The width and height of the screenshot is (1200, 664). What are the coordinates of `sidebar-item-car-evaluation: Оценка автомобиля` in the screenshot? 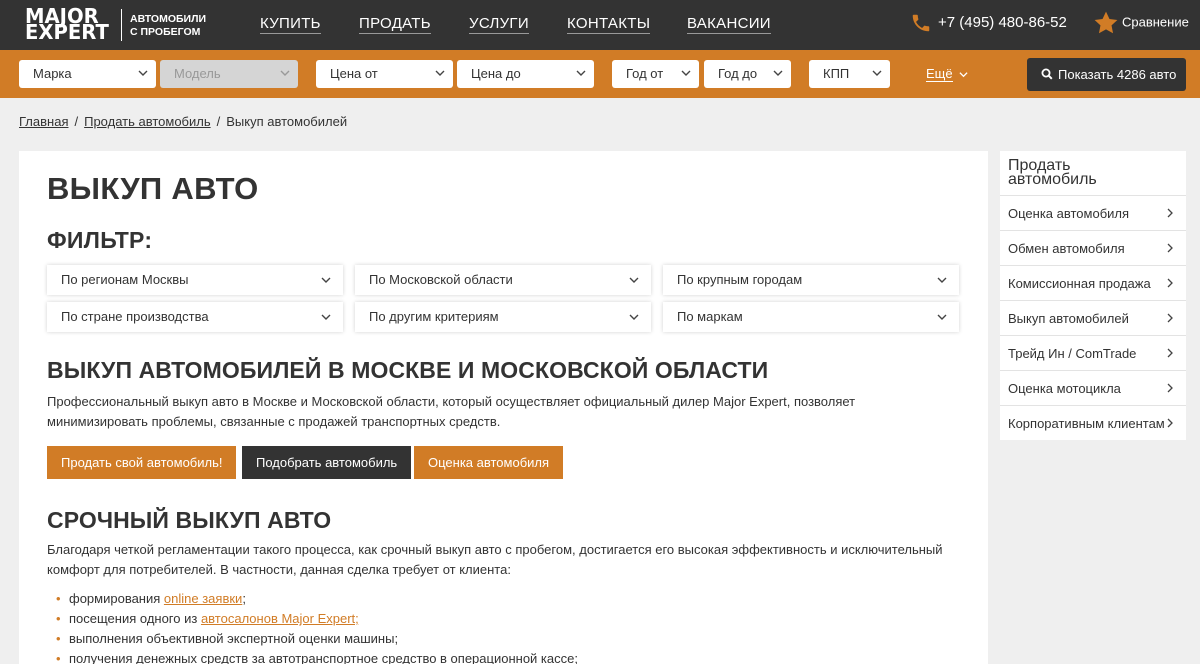 It's located at (1093, 212).